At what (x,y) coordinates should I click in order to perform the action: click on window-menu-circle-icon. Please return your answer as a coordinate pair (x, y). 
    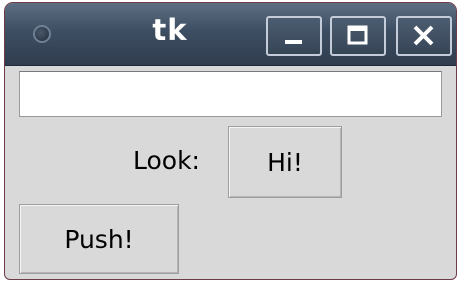
    Looking at the image, I should click on (42, 34).